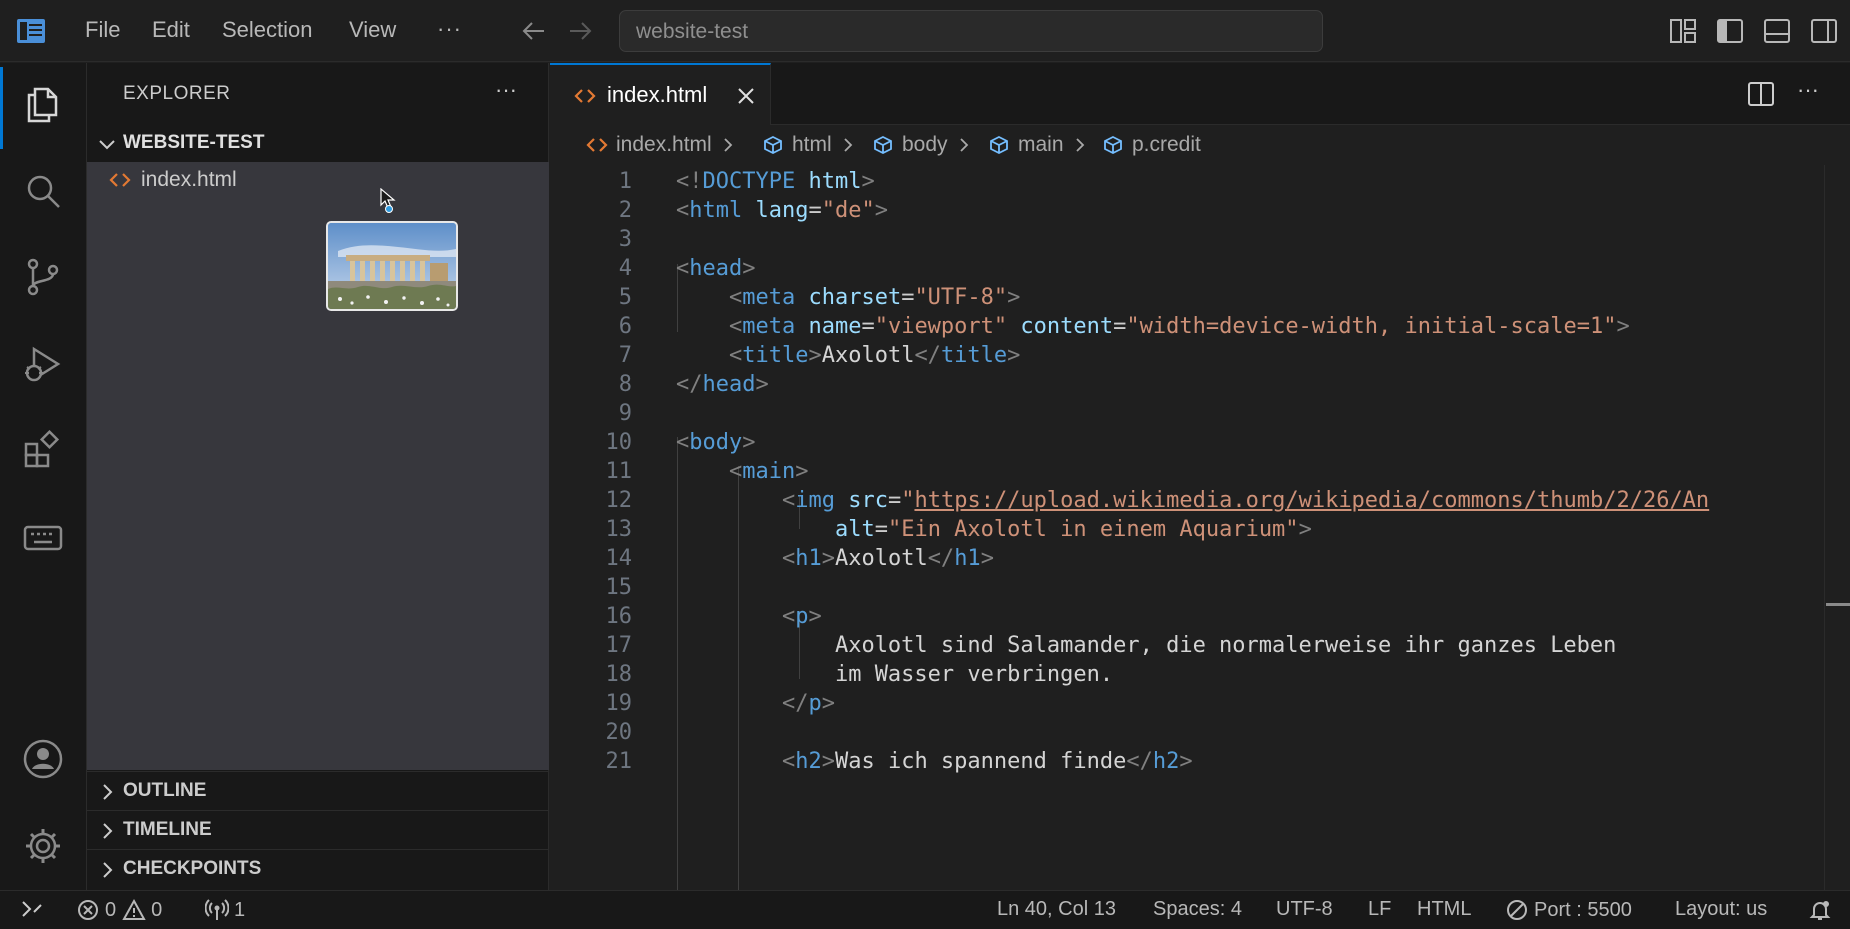 The width and height of the screenshot is (1850, 929). Describe the element at coordinates (1517, 910) in the screenshot. I see `circle-slash-icon` at that location.